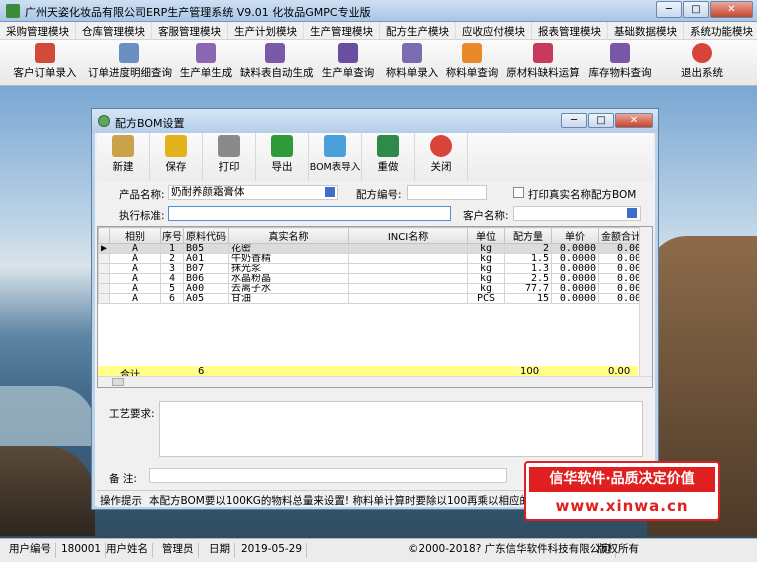 This screenshot has width=757, height=562. I want to click on table-row: A 3 B07 抹光浆 kg 1.3 0.0000 0.00, so click(371, 268).